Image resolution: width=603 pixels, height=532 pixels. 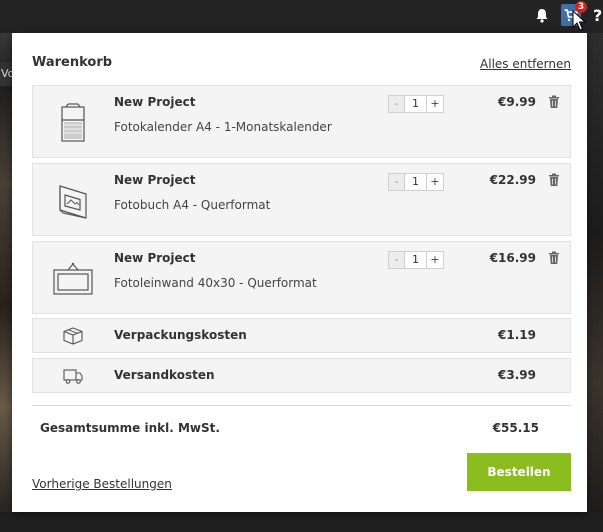 What do you see at coordinates (301, 335) in the screenshot?
I see `packaging-row: Verpackungskosten €1.19` at bounding box center [301, 335].